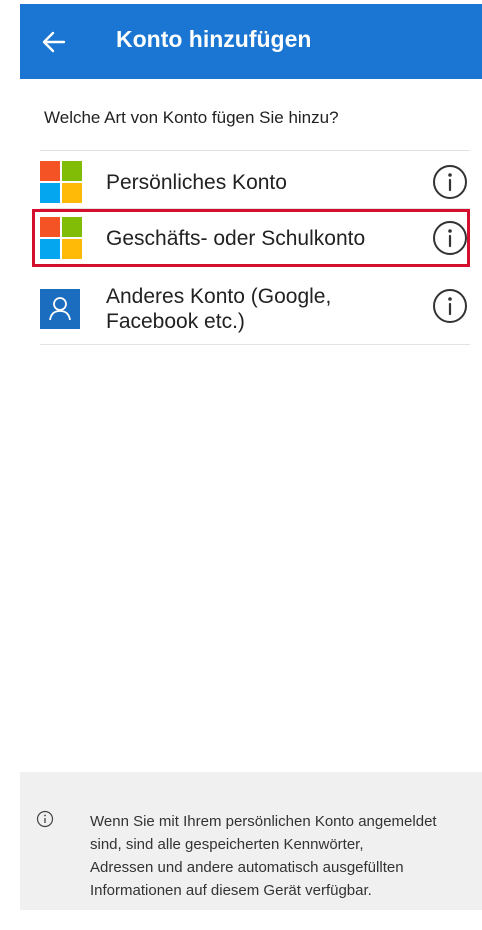  I want to click on account-option-label: Persönliches Konto, so click(196, 182).